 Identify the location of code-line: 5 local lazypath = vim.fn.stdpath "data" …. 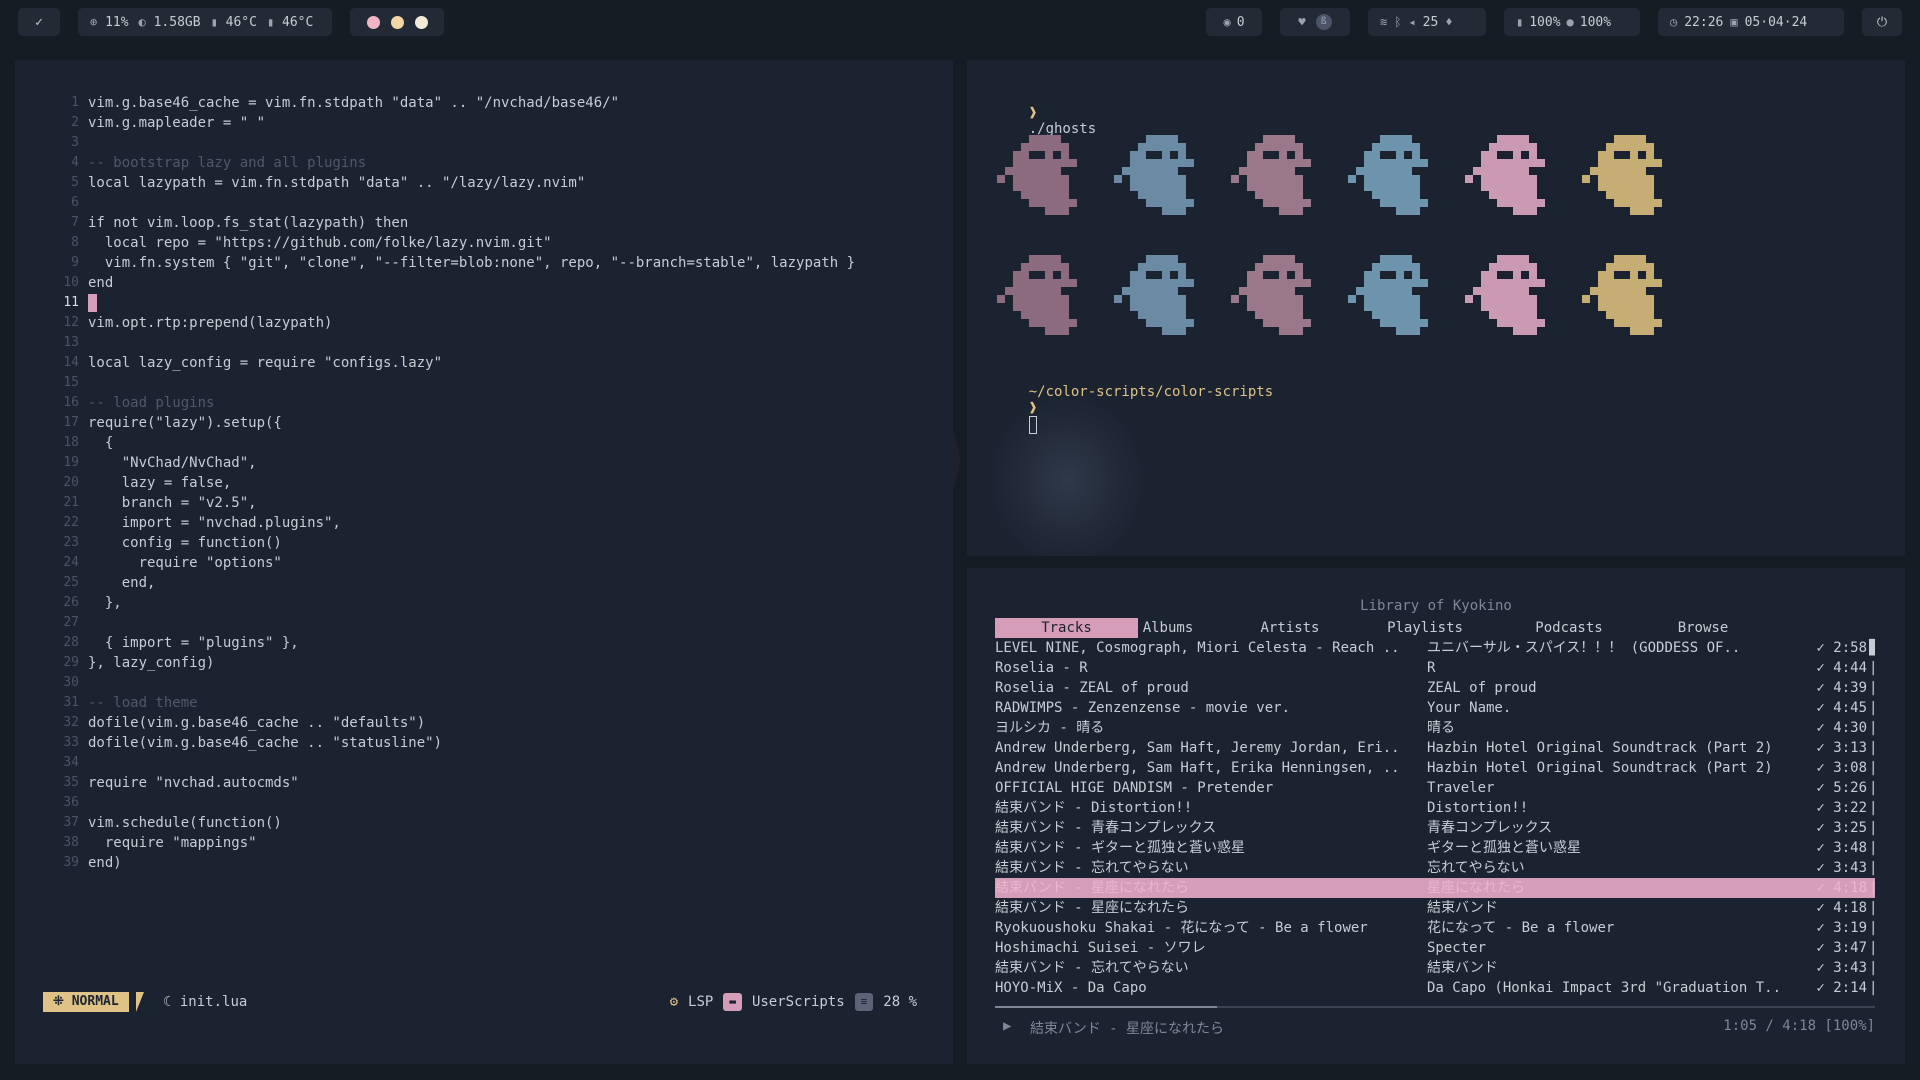
(484, 183).